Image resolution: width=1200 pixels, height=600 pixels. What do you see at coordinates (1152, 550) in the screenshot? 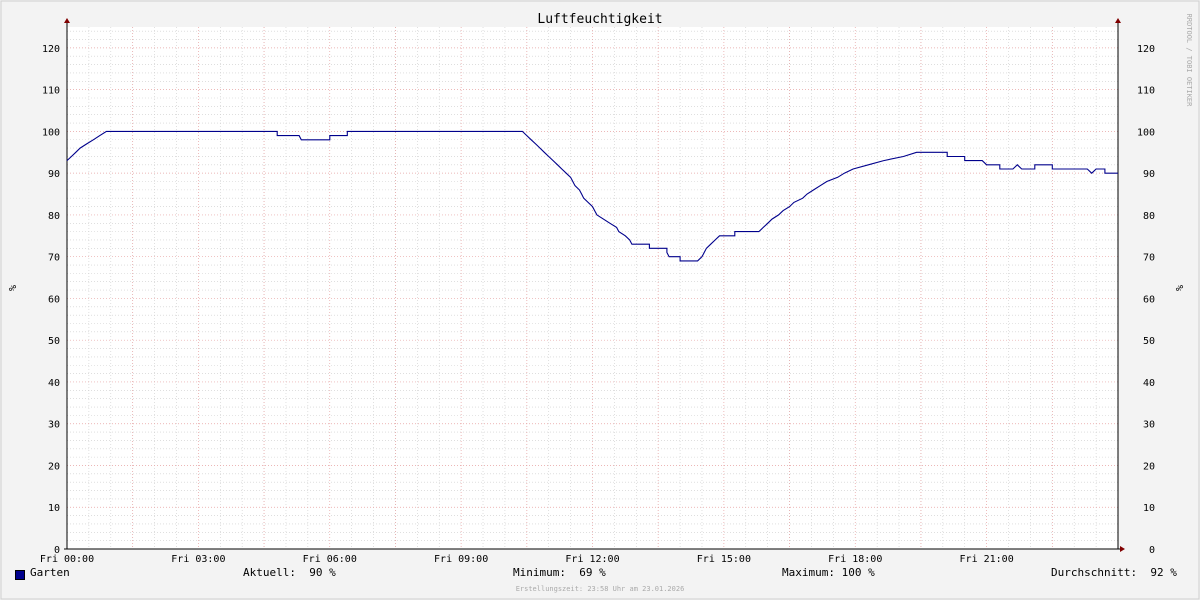
I see `y-tick-label-right: 0` at bounding box center [1152, 550].